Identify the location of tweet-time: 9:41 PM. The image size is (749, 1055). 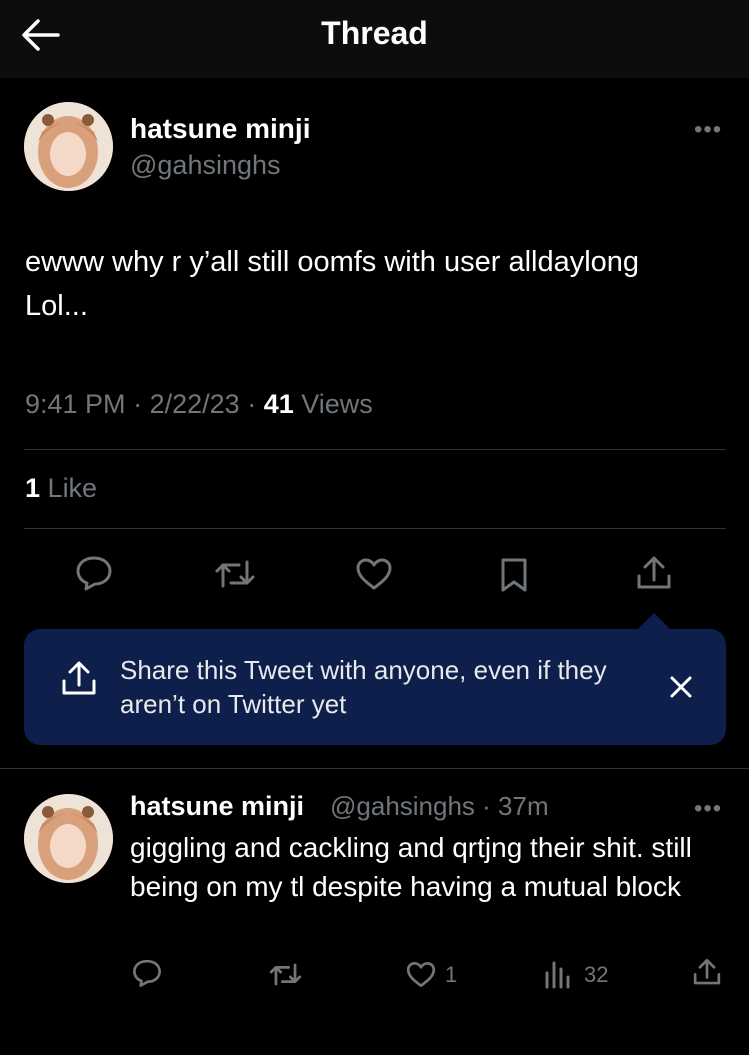
(75, 404).